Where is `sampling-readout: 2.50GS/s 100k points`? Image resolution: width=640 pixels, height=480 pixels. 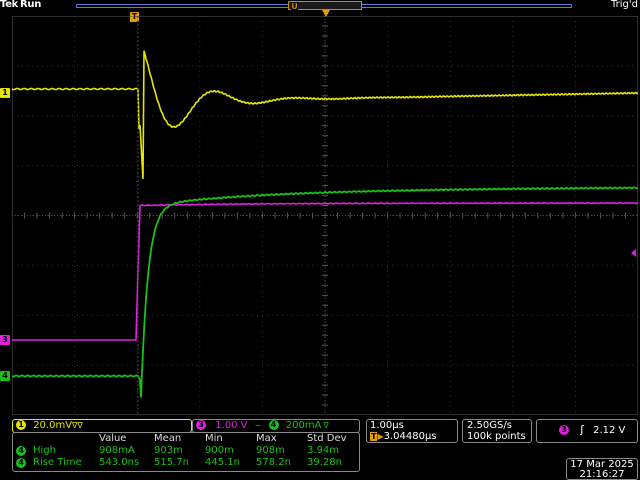
sampling-readout: 2.50GS/s 100k points is located at coordinates (497, 431).